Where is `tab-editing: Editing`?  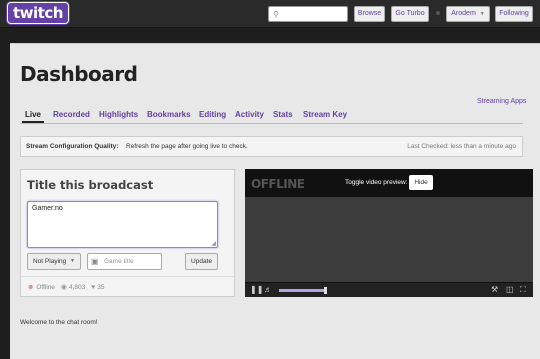 tab-editing: Editing is located at coordinates (212, 114).